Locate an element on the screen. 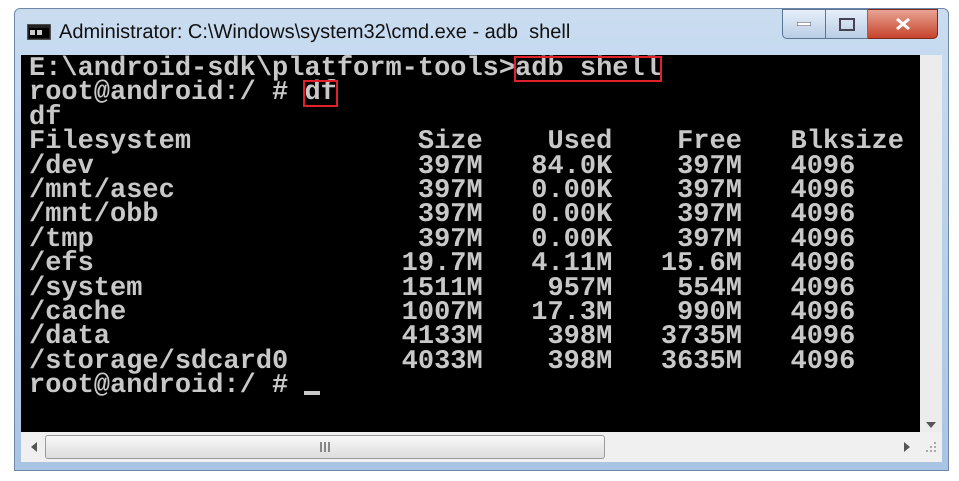 The width and height of the screenshot is (959, 481). close-icon is located at coordinates (902, 24).